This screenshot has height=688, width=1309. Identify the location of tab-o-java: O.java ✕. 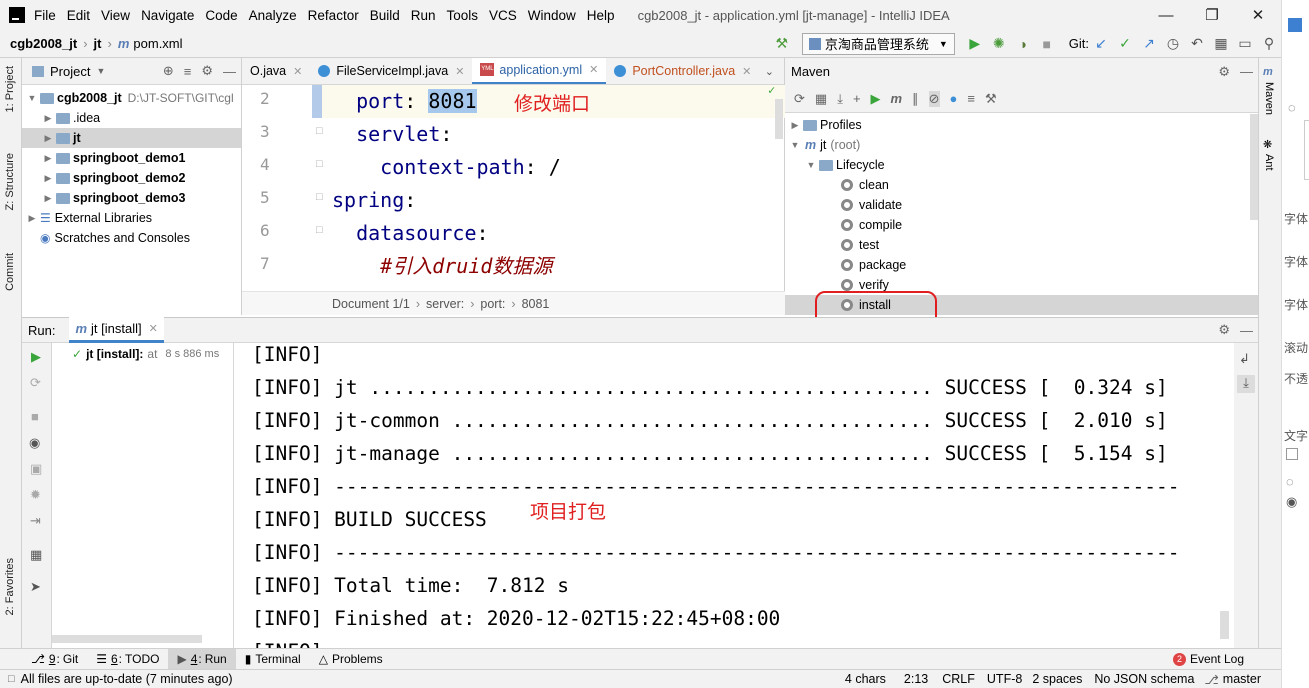
(276, 71).